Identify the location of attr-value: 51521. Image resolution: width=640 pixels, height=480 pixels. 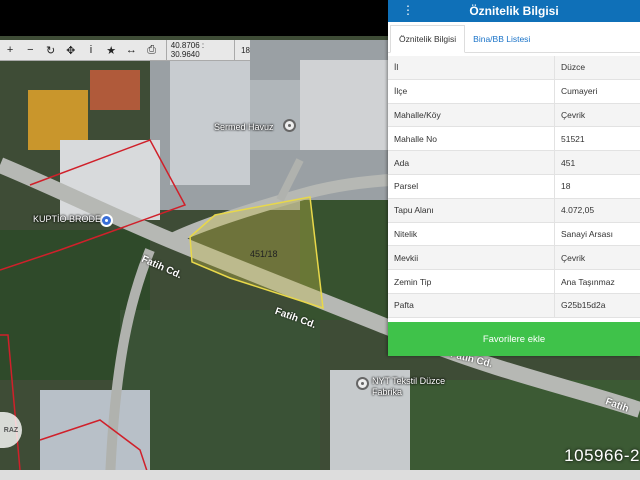
(597, 139).